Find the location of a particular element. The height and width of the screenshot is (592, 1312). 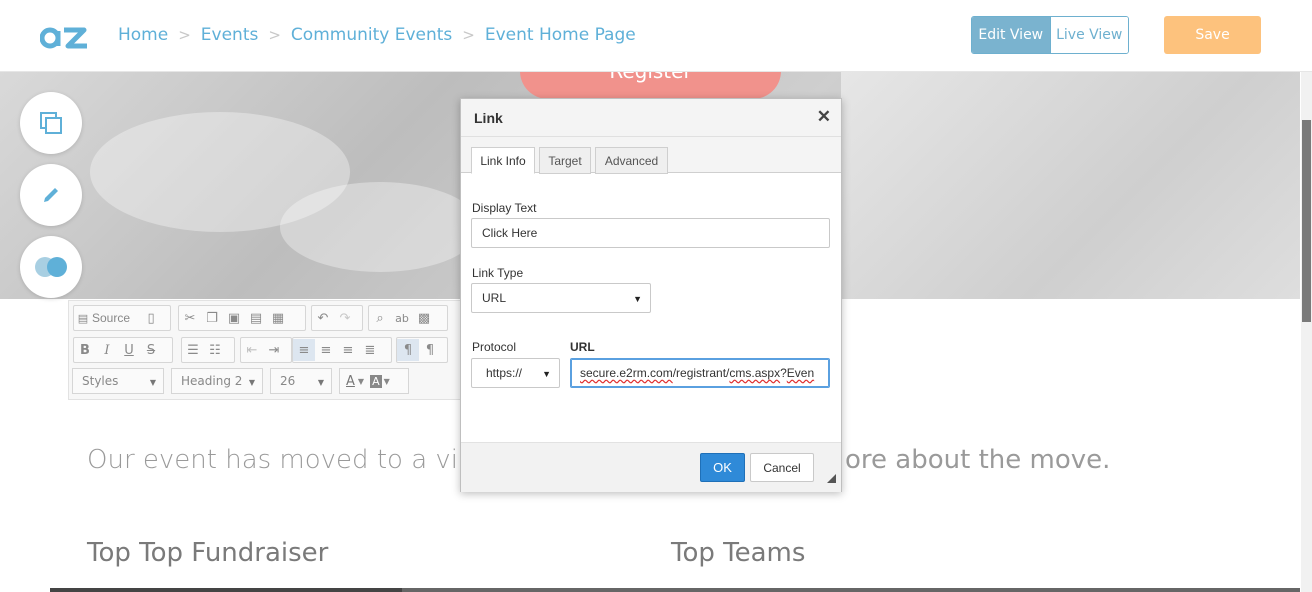

url-segment-page: cms.aspx is located at coordinates (755, 373).